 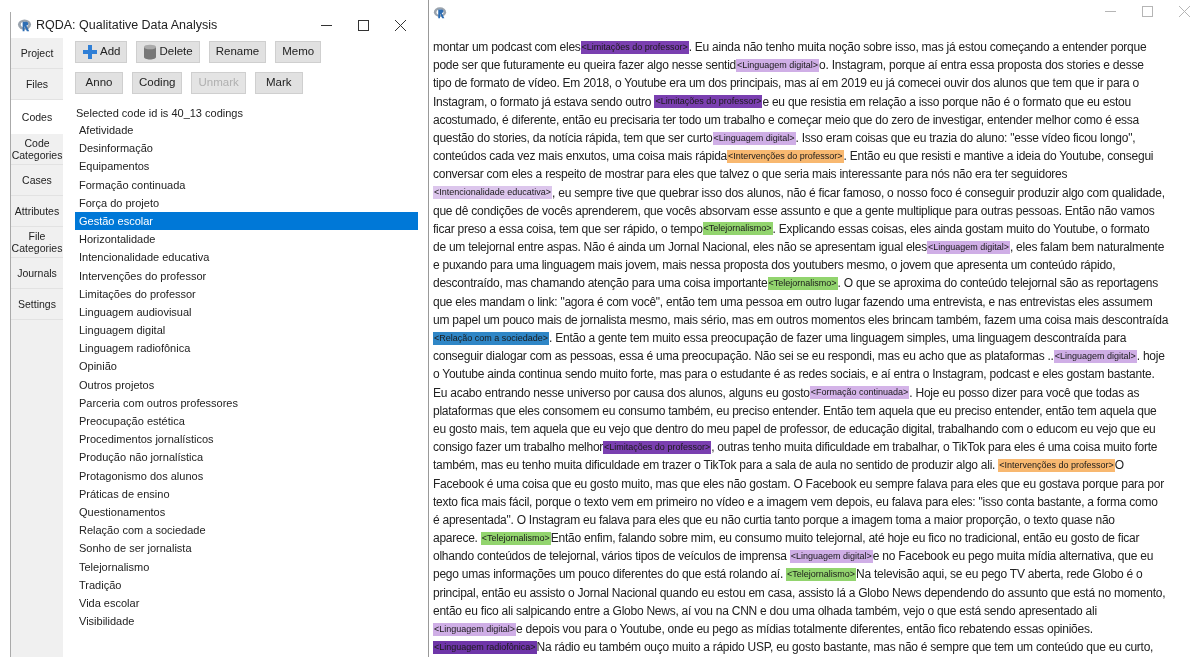 I want to click on transcript-text: de um telejornal entre aspas. Não é ainda um Jornal Nacional, eles não se apresentam igual eles, so click(x=680, y=248).